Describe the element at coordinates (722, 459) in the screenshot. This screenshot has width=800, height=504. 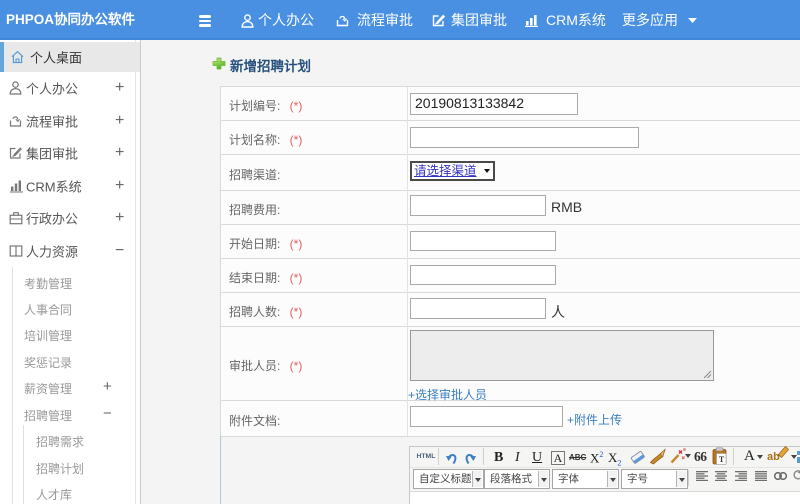
I see `svg-text: T` at that location.